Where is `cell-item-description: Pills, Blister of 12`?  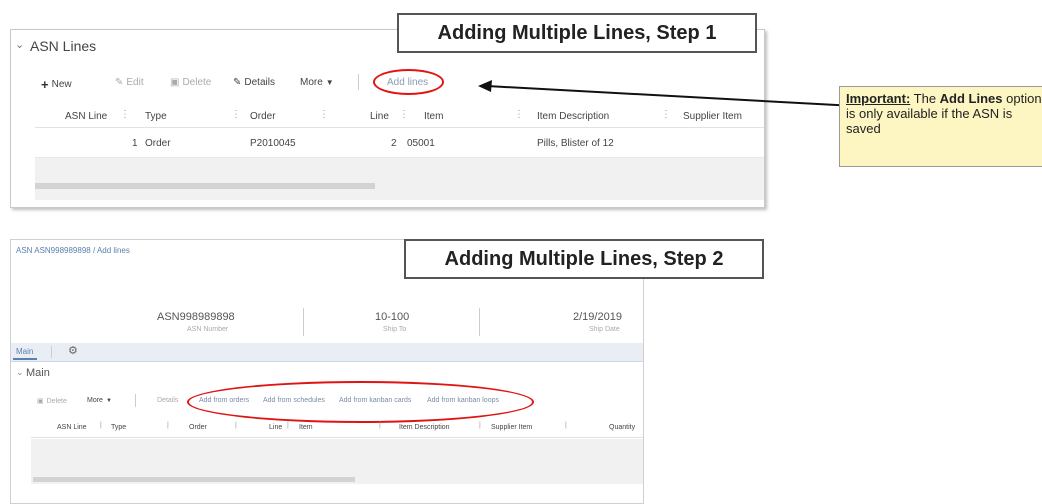
cell-item-description: Pills, Blister of 12 is located at coordinates (575, 143).